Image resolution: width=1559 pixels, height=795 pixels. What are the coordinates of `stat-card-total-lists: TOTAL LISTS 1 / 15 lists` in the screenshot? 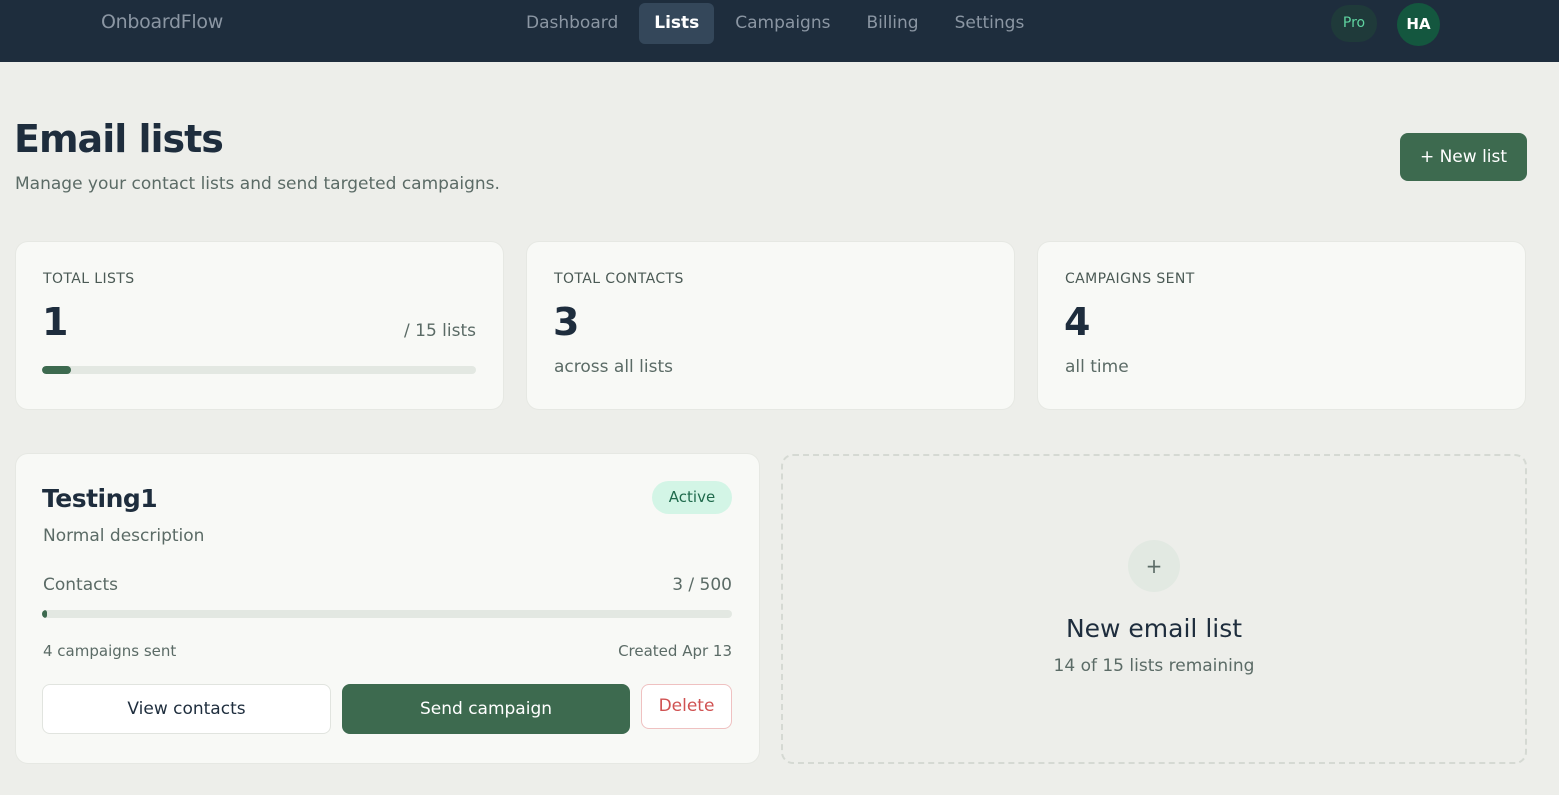 It's located at (259, 325).